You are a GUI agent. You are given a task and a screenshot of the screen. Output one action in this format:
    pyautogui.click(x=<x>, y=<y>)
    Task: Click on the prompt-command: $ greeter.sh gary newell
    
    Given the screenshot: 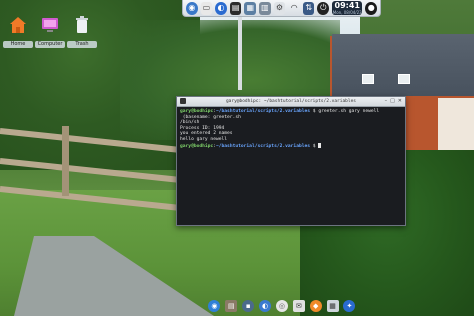 What is the action you would take?
    pyautogui.click(x=345, y=111)
    